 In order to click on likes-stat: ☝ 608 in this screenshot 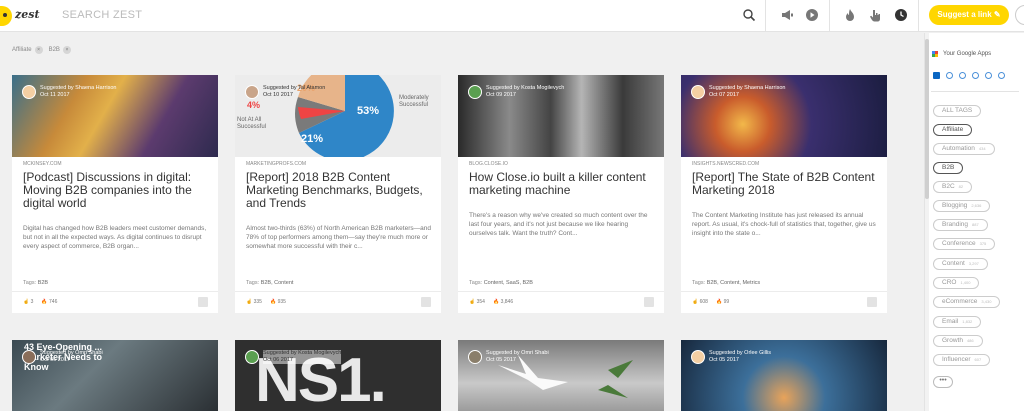, I will do `click(700, 302)`.